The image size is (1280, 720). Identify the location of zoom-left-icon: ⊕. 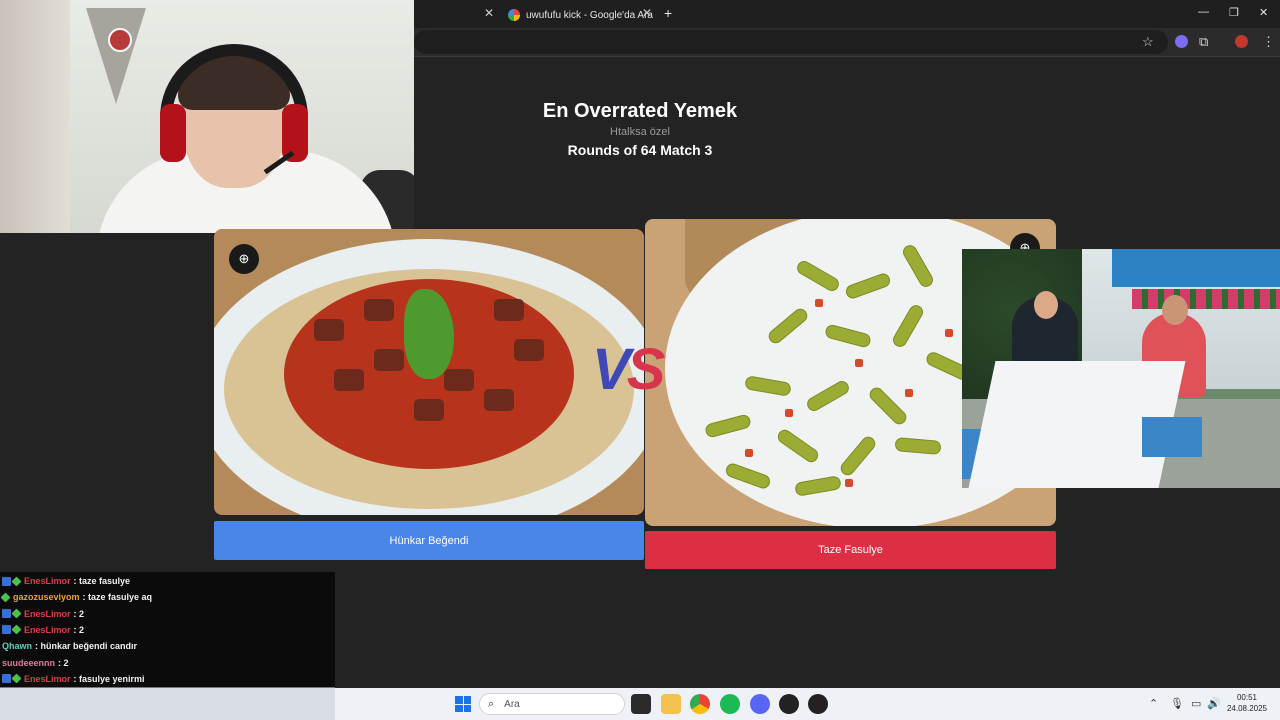
(244, 259).